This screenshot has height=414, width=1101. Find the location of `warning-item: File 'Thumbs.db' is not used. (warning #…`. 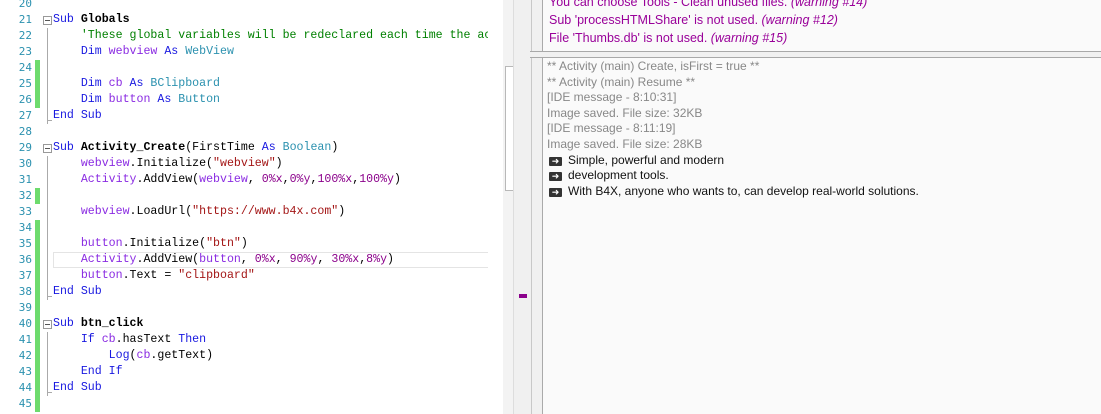

warning-item: File 'Thumbs.db' is not used. (warning #… is located at coordinates (668, 38).